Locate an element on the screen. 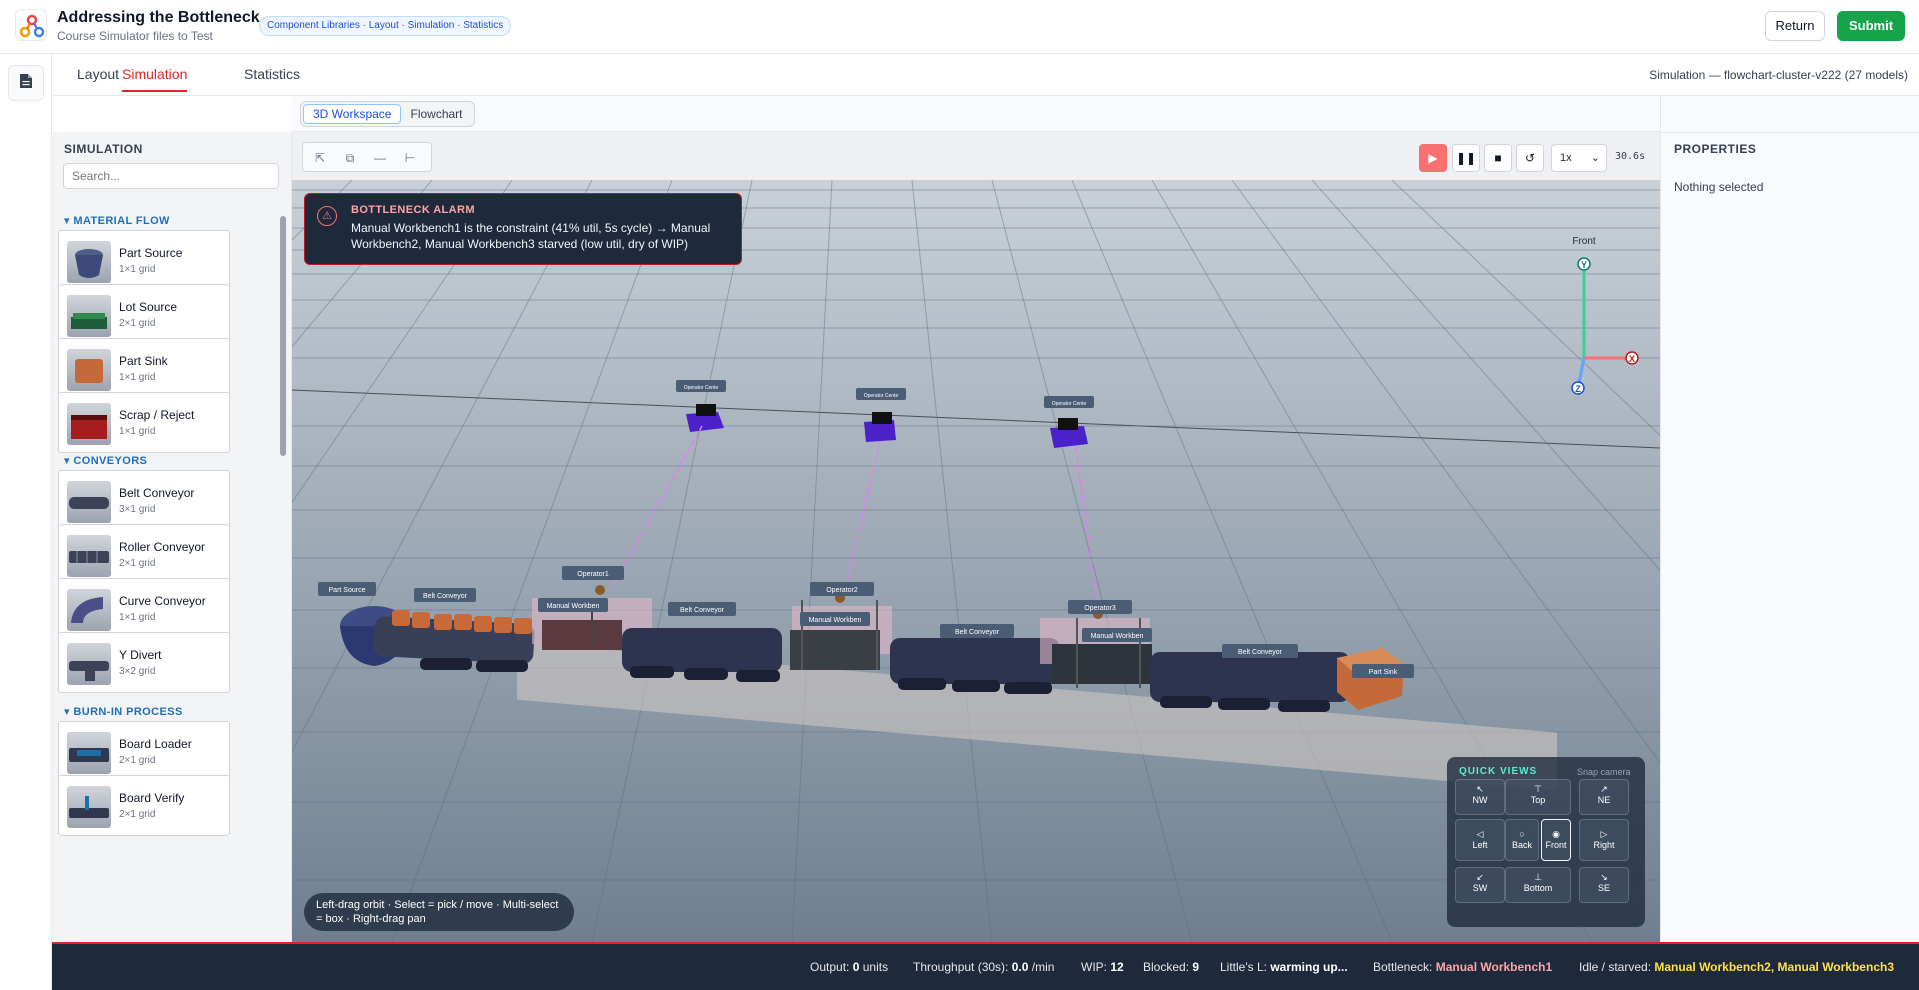  label-part-sink: Part Sink is located at coordinates (1383, 672).